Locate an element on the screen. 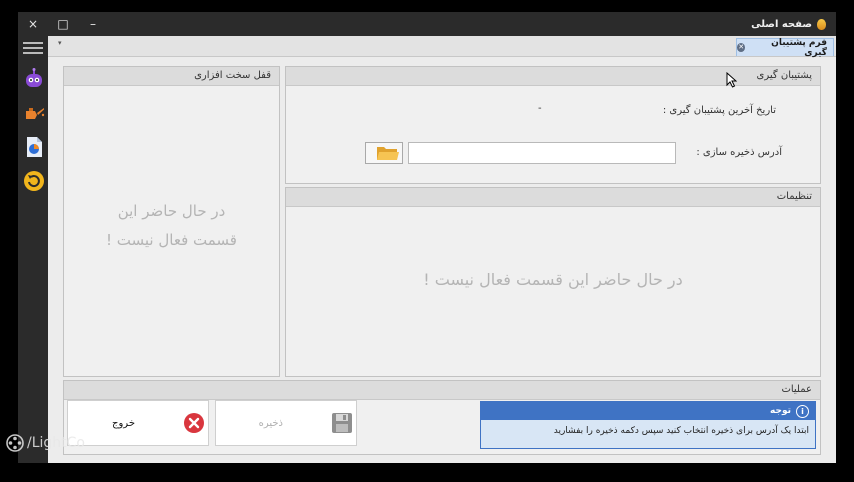 The height and width of the screenshot is (482, 854). sidebar is located at coordinates (33, 249).